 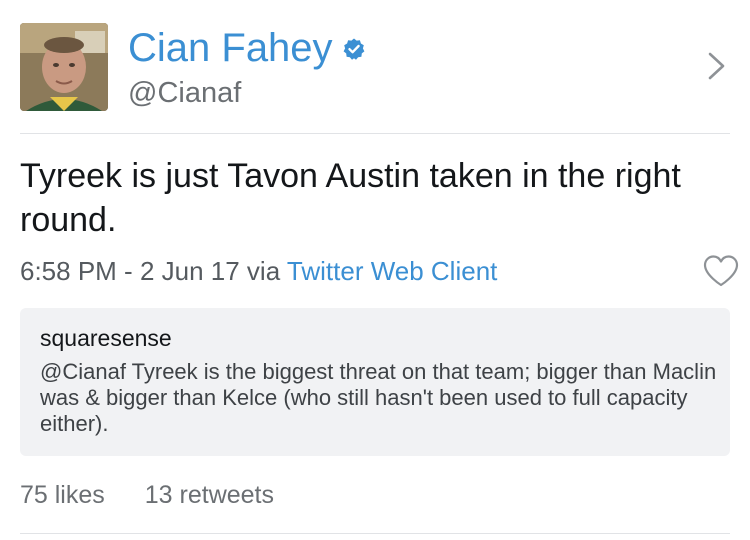 I want to click on profile-photo-icon, so click(x=64, y=67).